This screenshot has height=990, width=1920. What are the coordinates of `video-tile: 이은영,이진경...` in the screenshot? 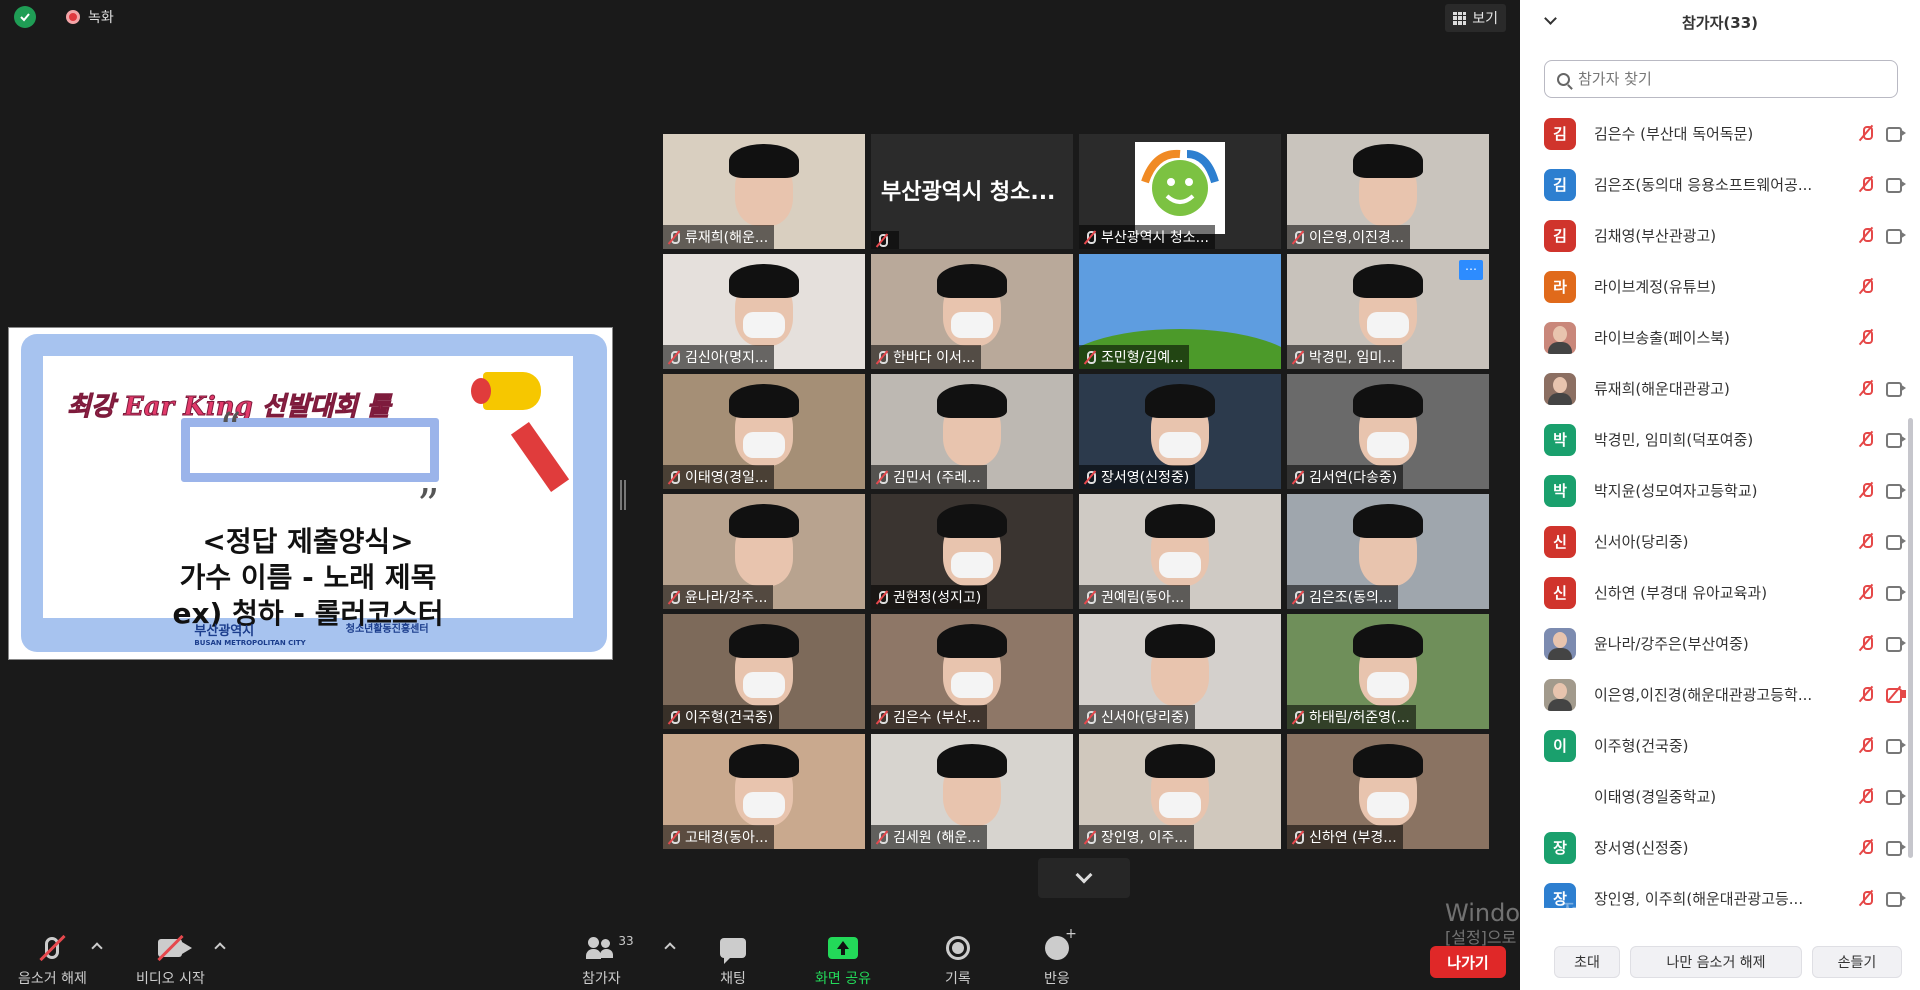 It's located at (1388, 191).